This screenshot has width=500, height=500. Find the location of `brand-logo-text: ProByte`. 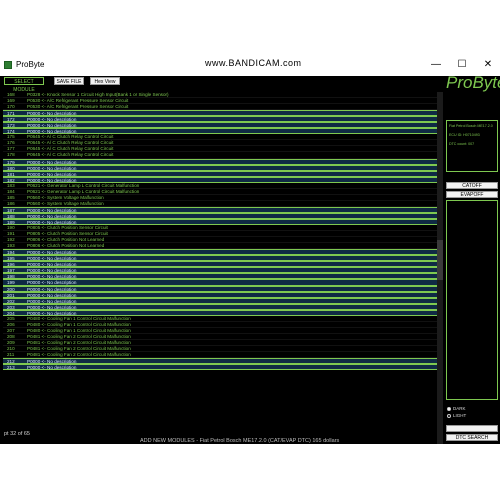

brand-logo-text: ProByte is located at coordinates (473, 82).